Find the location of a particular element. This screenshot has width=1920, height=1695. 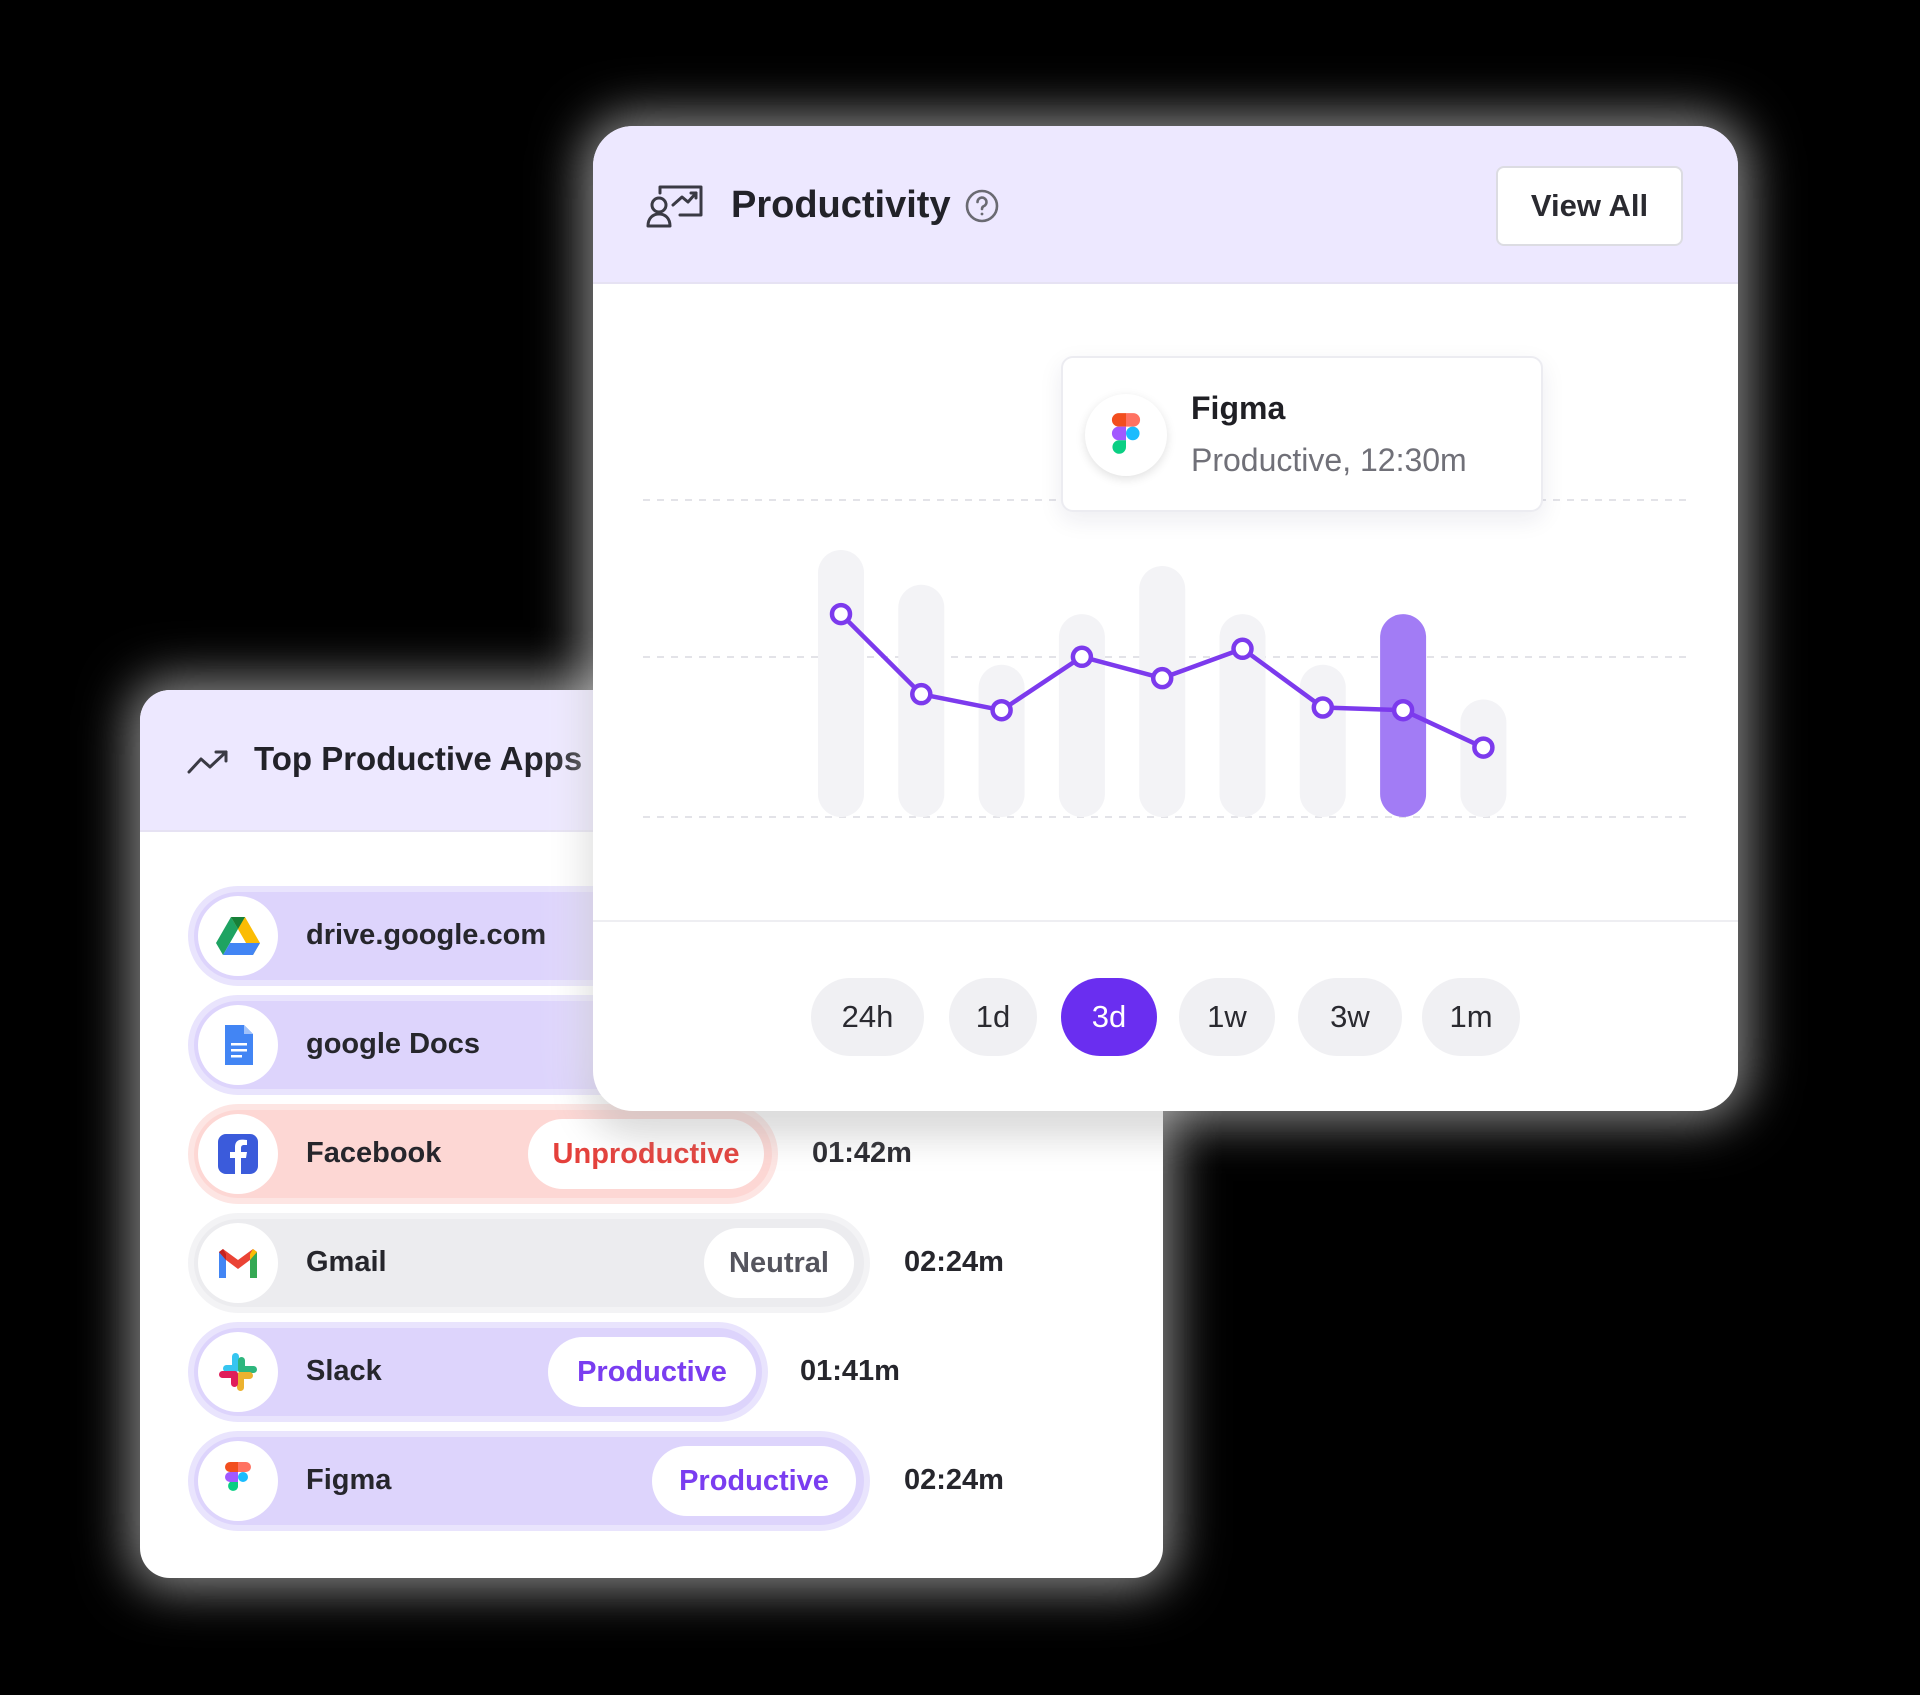

view-all-button: View All is located at coordinates (1589, 206).